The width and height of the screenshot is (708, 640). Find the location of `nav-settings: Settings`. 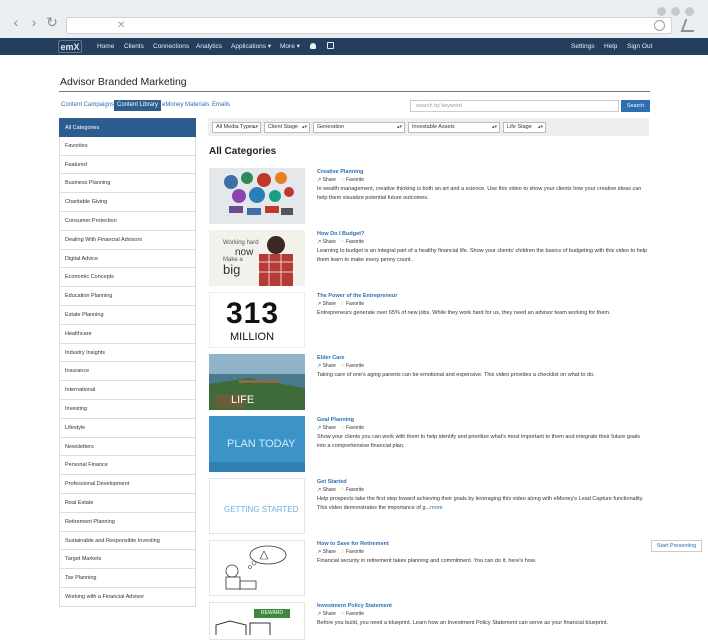

nav-settings: Settings is located at coordinates (583, 46).